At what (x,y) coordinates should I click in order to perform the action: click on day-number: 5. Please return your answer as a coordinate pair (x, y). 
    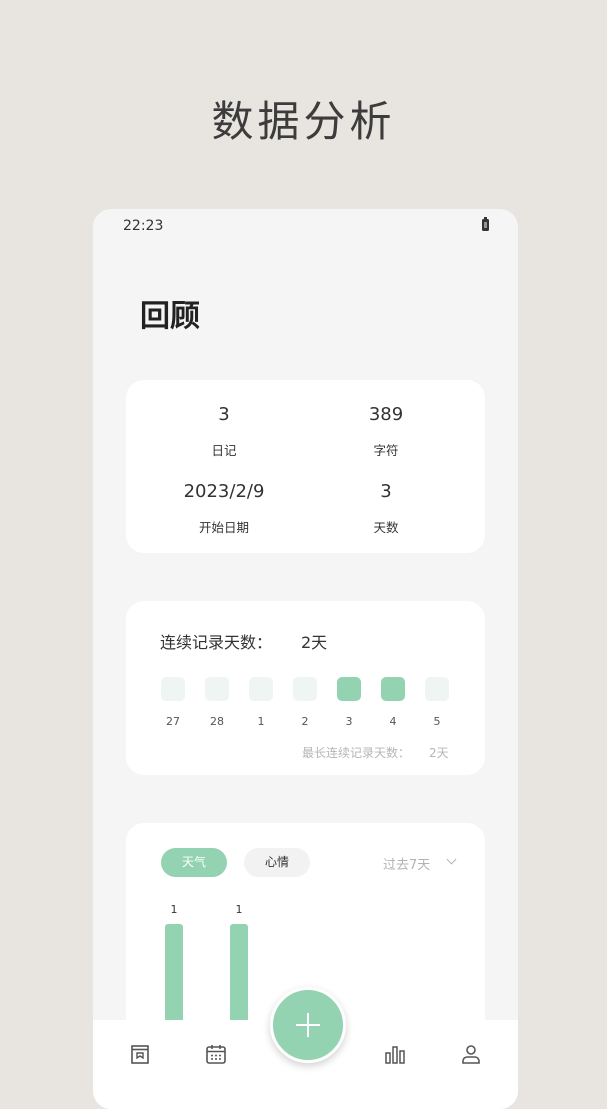
    Looking at the image, I should click on (437, 721).